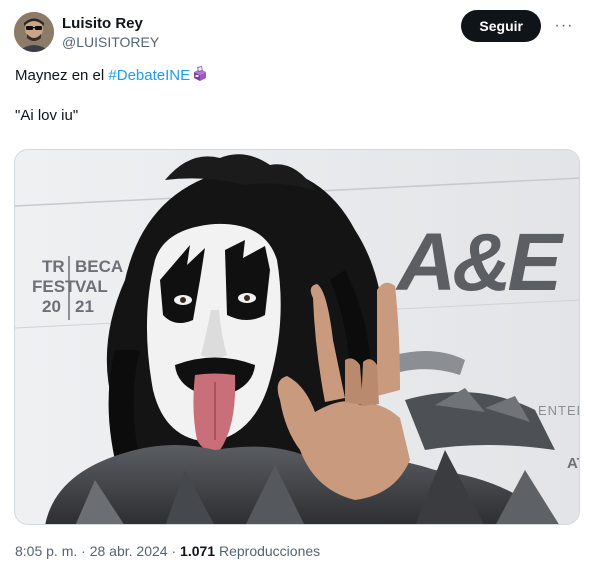 This screenshot has height=567, width=589. I want to click on author-handle: @LUISITOREY, so click(110, 42).